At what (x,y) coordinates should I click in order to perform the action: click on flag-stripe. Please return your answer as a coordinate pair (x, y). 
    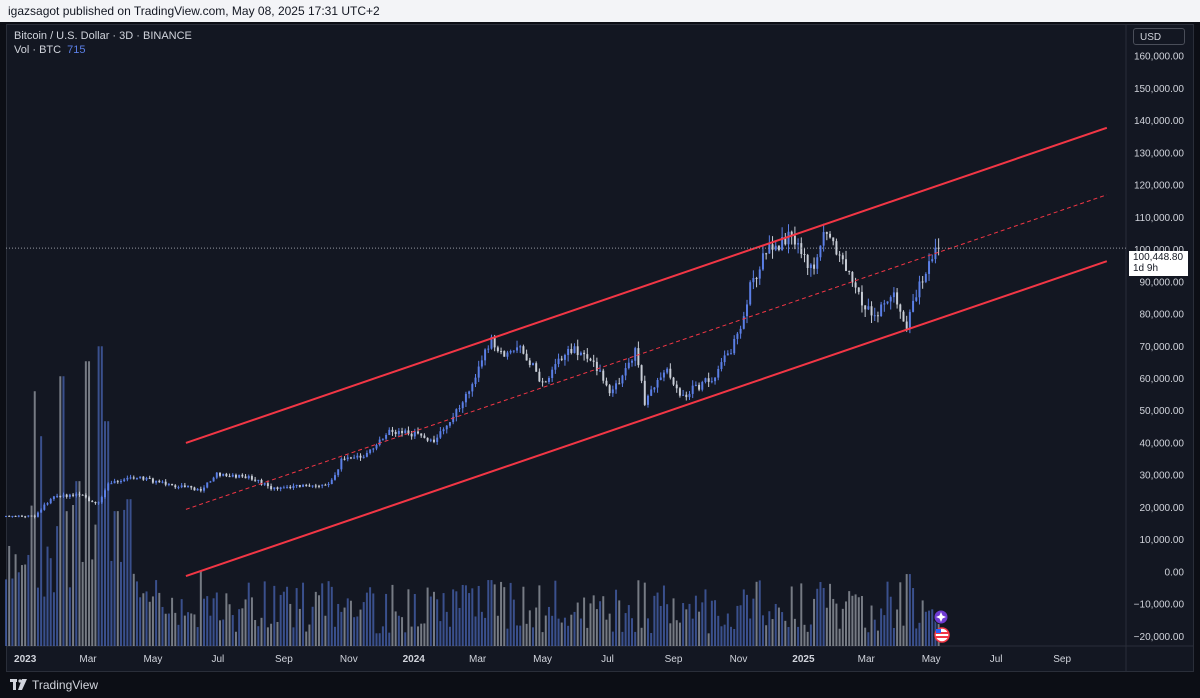
    Looking at the image, I should click on (942, 637).